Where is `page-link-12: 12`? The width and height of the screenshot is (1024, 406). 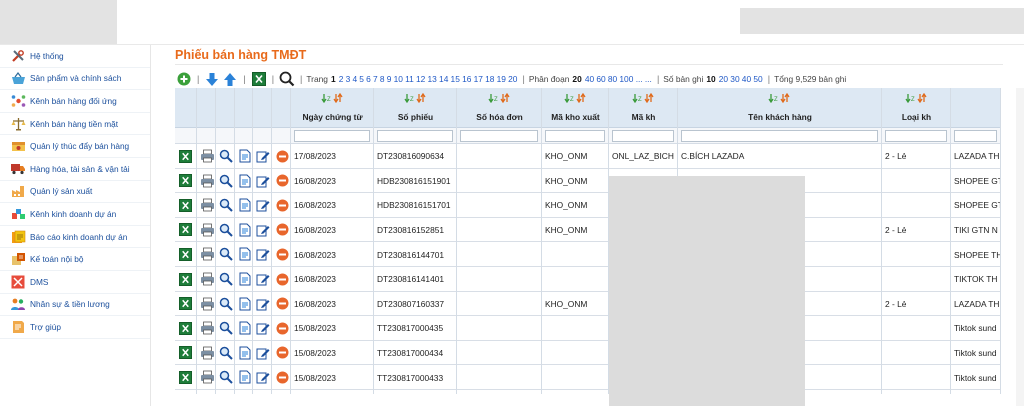
page-link-12: 12 is located at coordinates (420, 79).